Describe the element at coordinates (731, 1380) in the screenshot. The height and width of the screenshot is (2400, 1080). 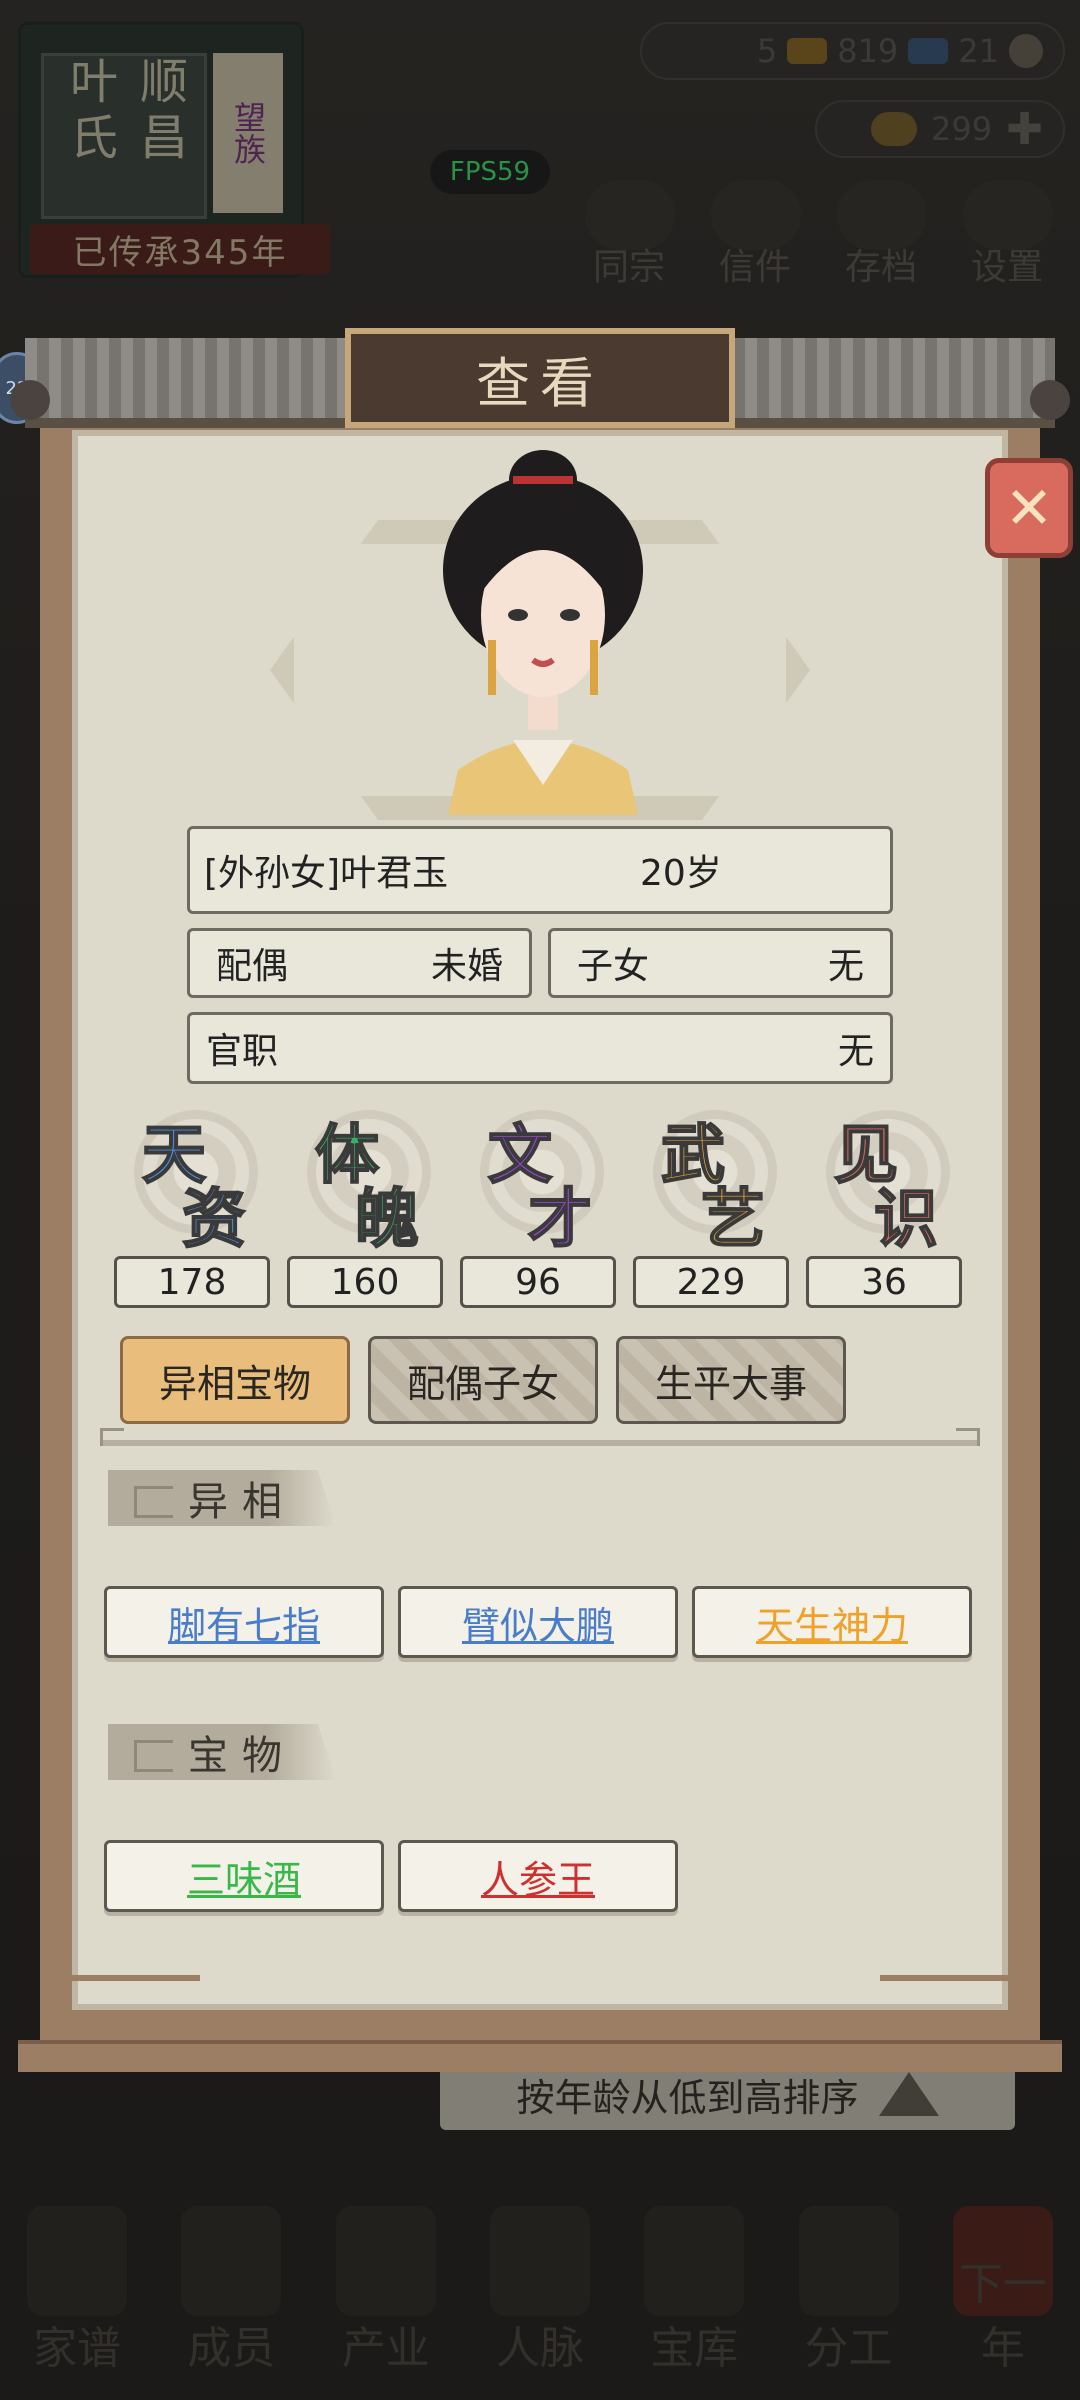
I see `tab-life-events: 生平大事` at that location.